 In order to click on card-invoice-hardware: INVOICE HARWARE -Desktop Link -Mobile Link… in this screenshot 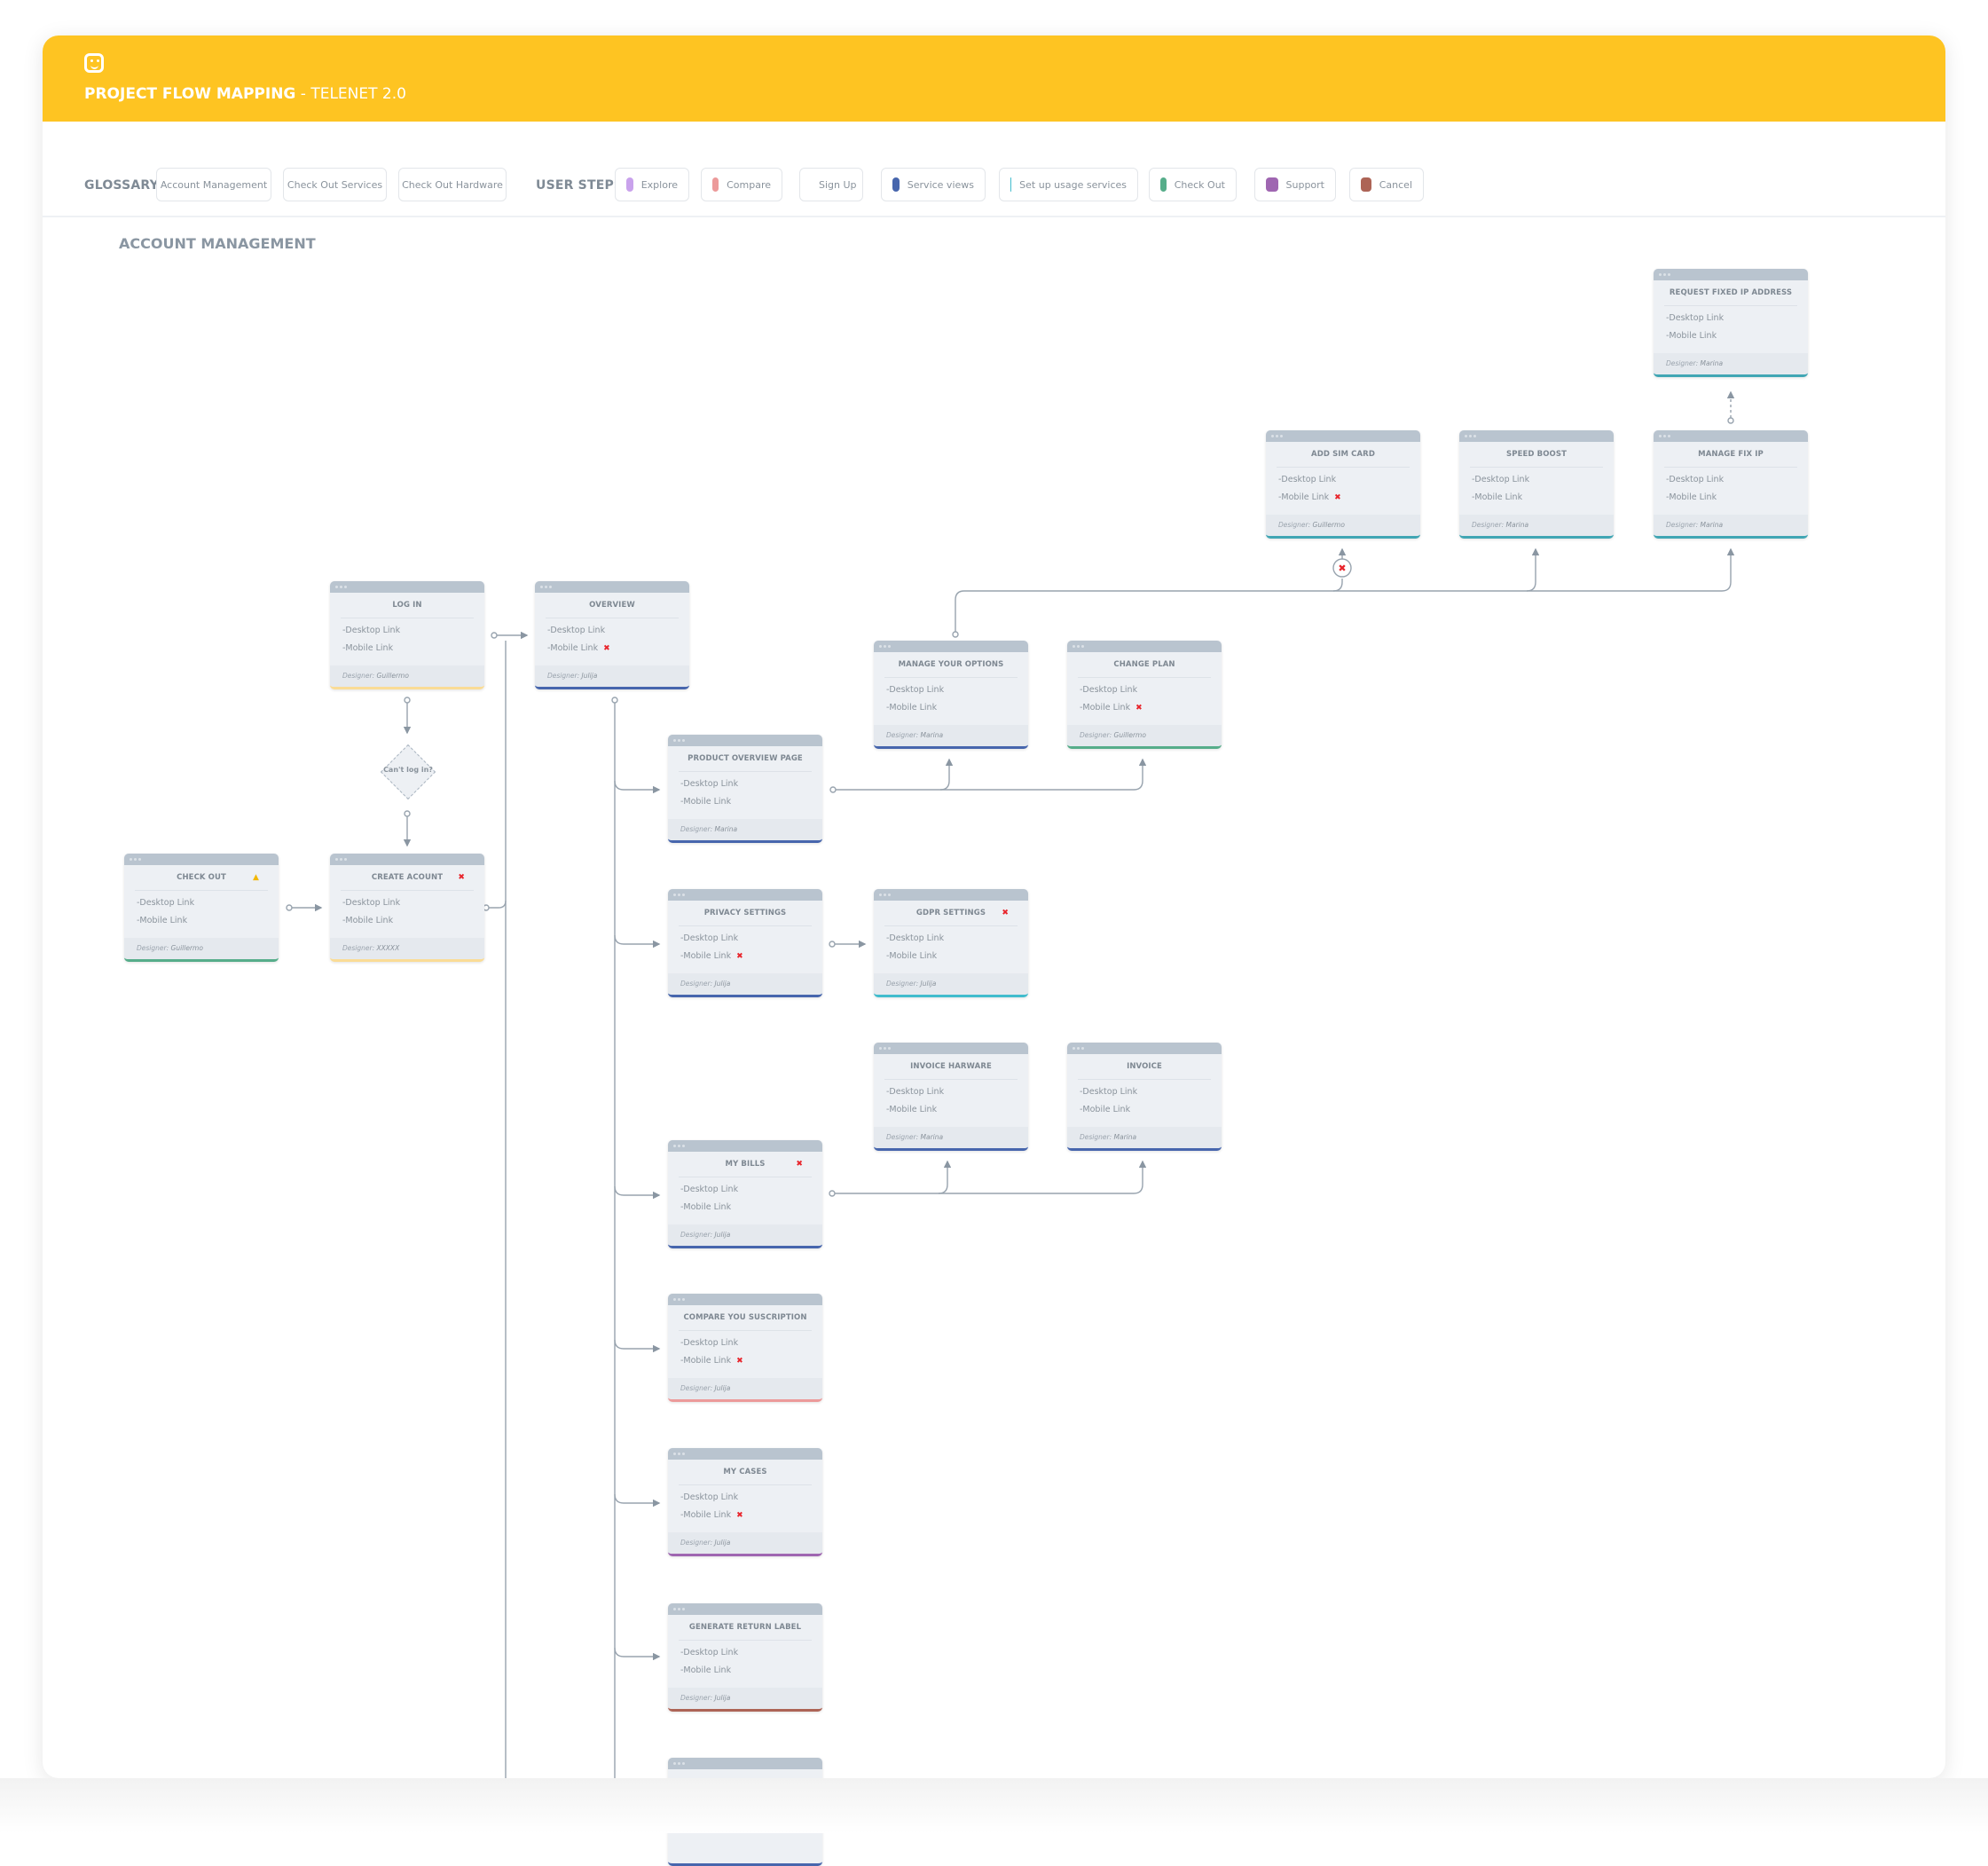, I will do `click(951, 1097)`.